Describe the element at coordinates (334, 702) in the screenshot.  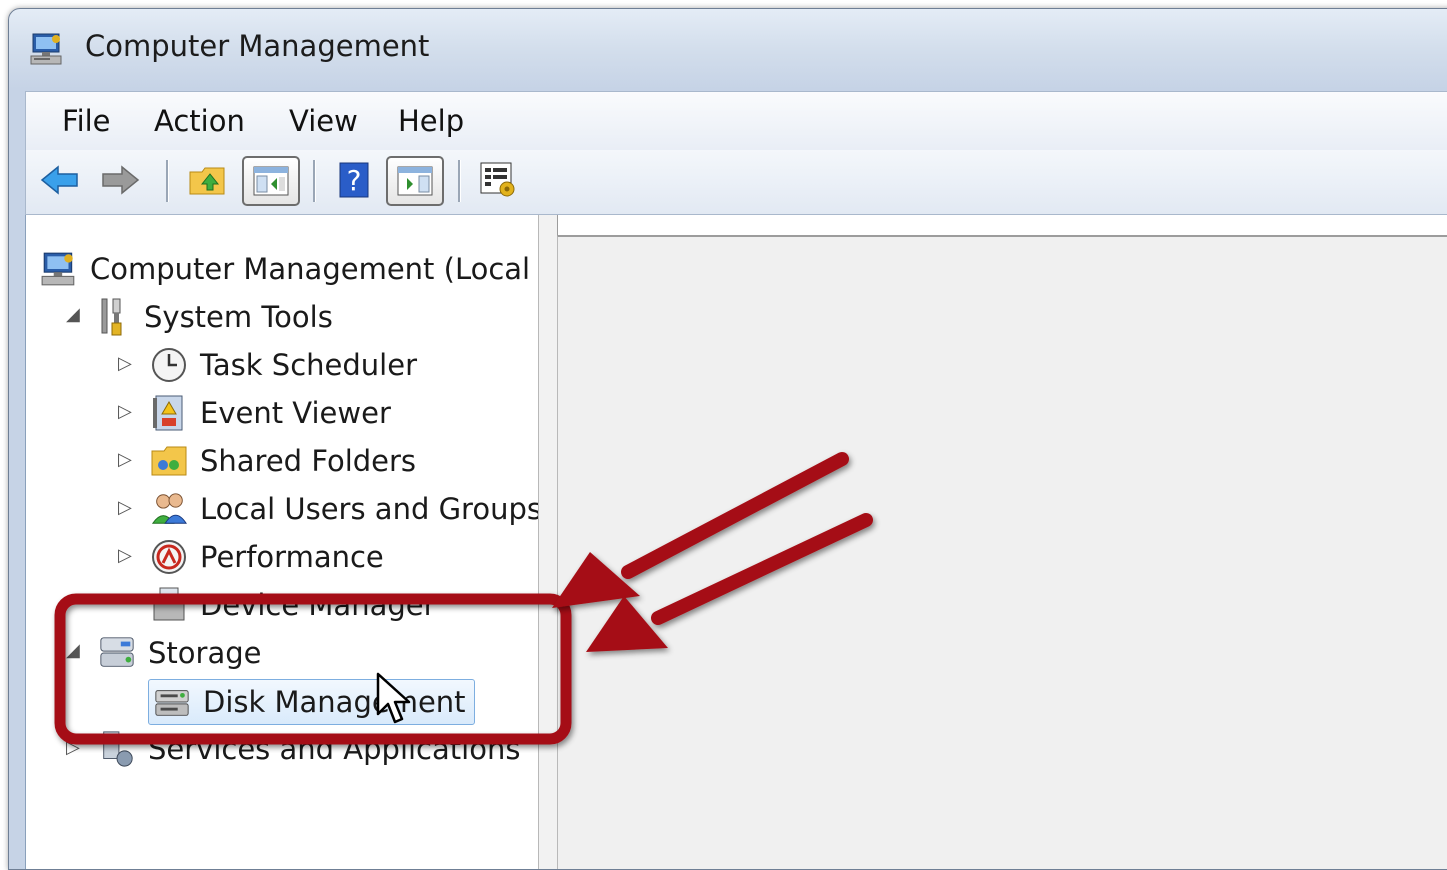
I see `tree-item-label: Disk Management` at that location.